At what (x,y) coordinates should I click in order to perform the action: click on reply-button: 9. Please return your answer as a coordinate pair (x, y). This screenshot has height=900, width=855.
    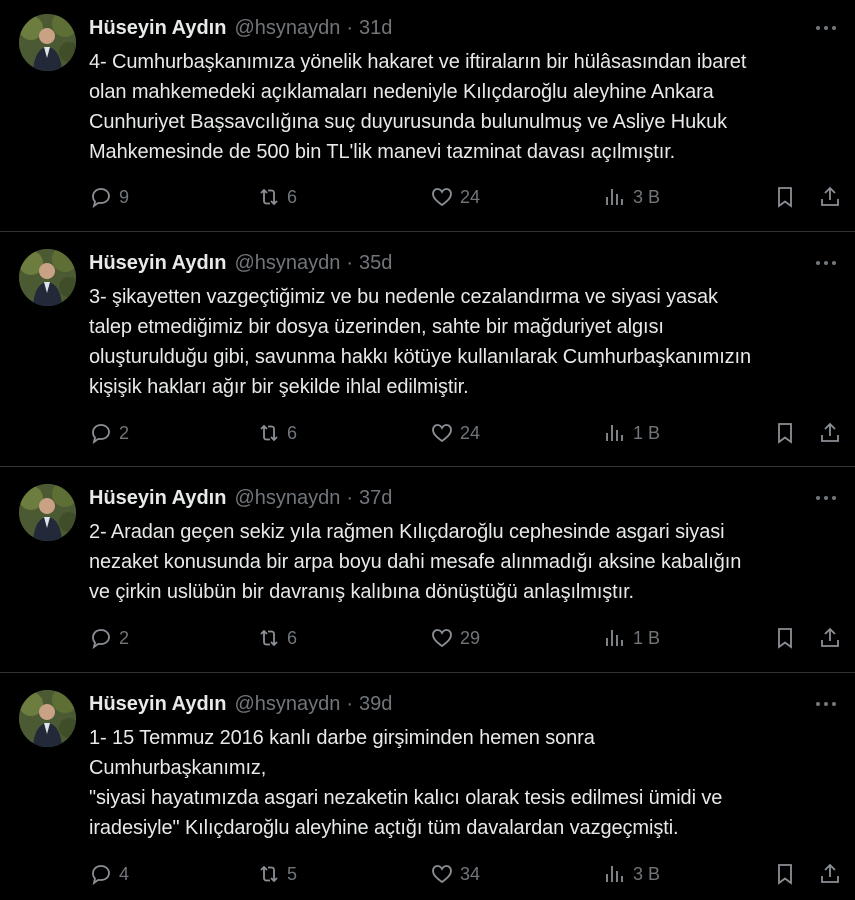
    Looking at the image, I should click on (109, 197).